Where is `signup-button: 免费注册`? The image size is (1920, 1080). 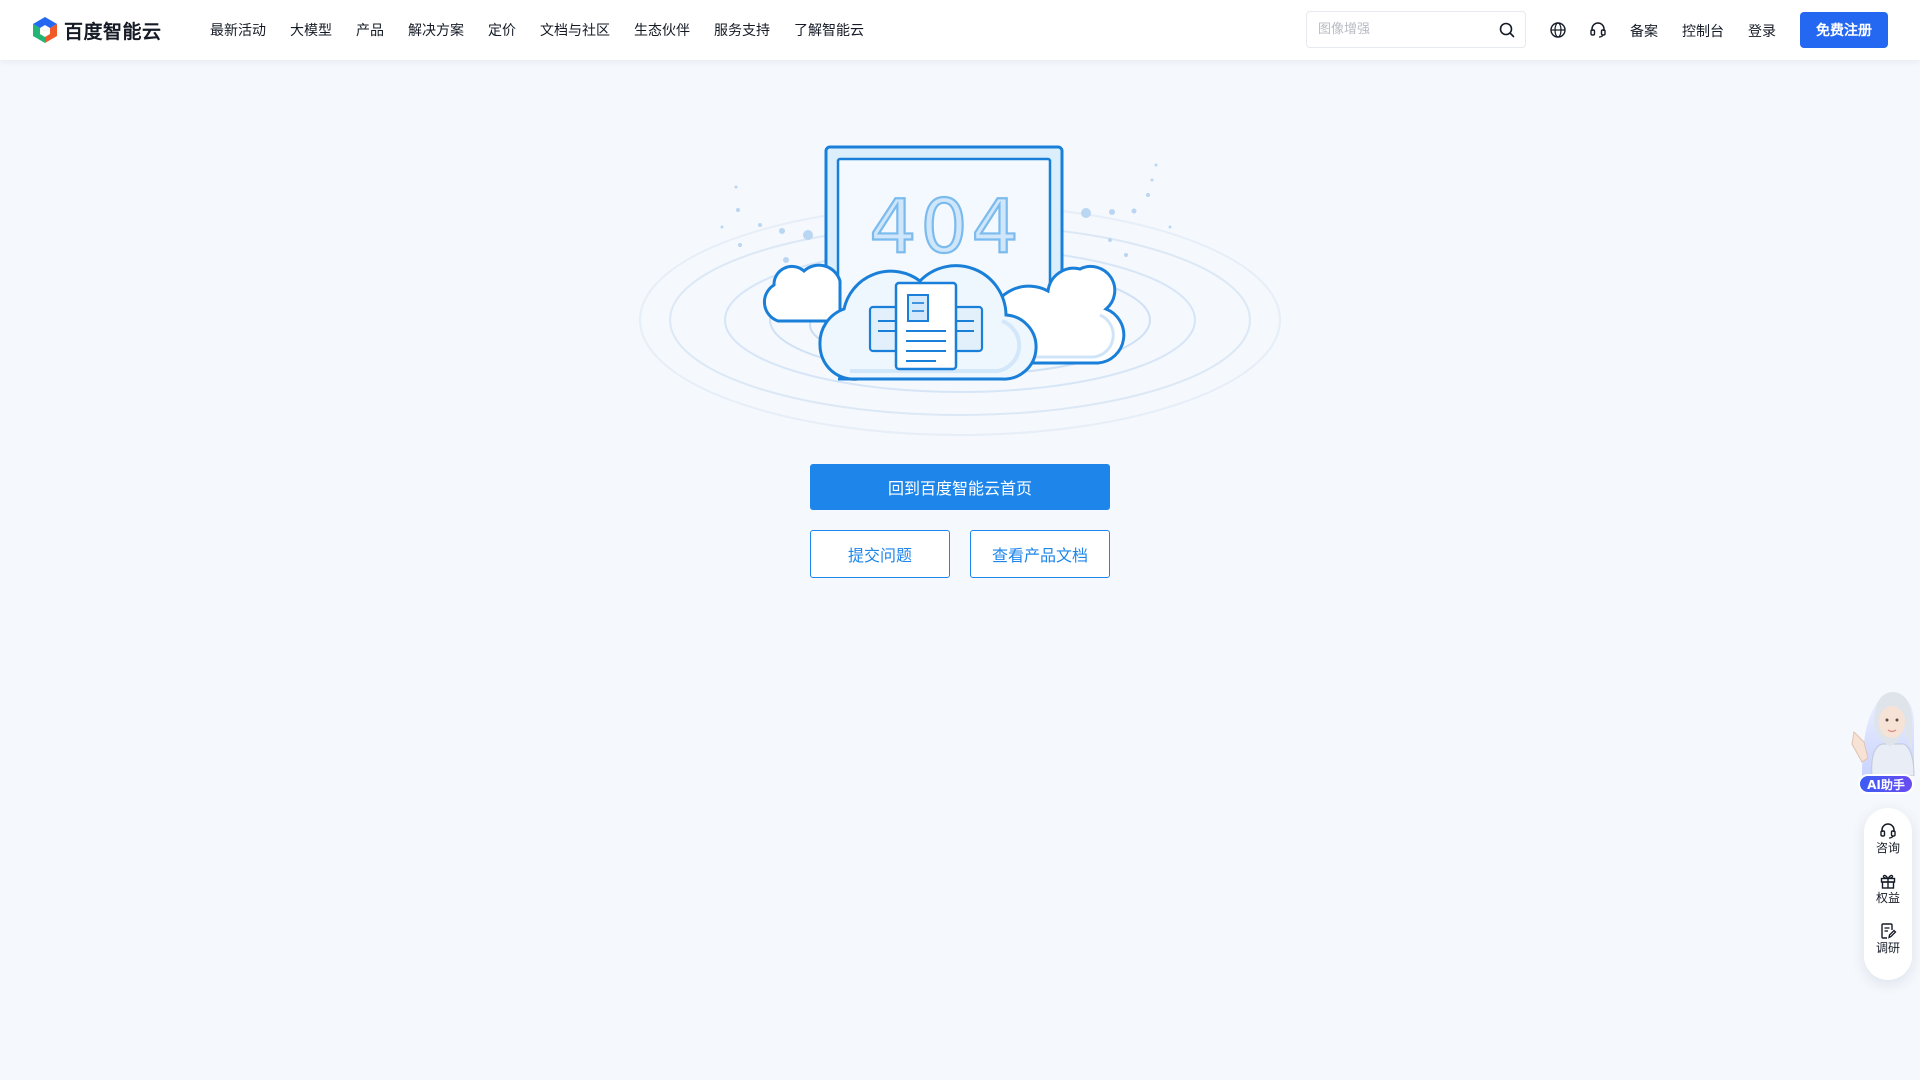
signup-button: 免费注册 is located at coordinates (1844, 30).